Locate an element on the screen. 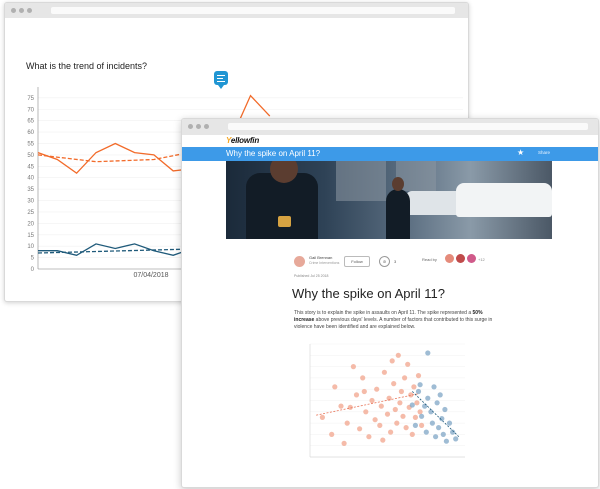 The height and width of the screenshot is (489, 600). y-tick-label: 25 is located at coordinates (30, 213).